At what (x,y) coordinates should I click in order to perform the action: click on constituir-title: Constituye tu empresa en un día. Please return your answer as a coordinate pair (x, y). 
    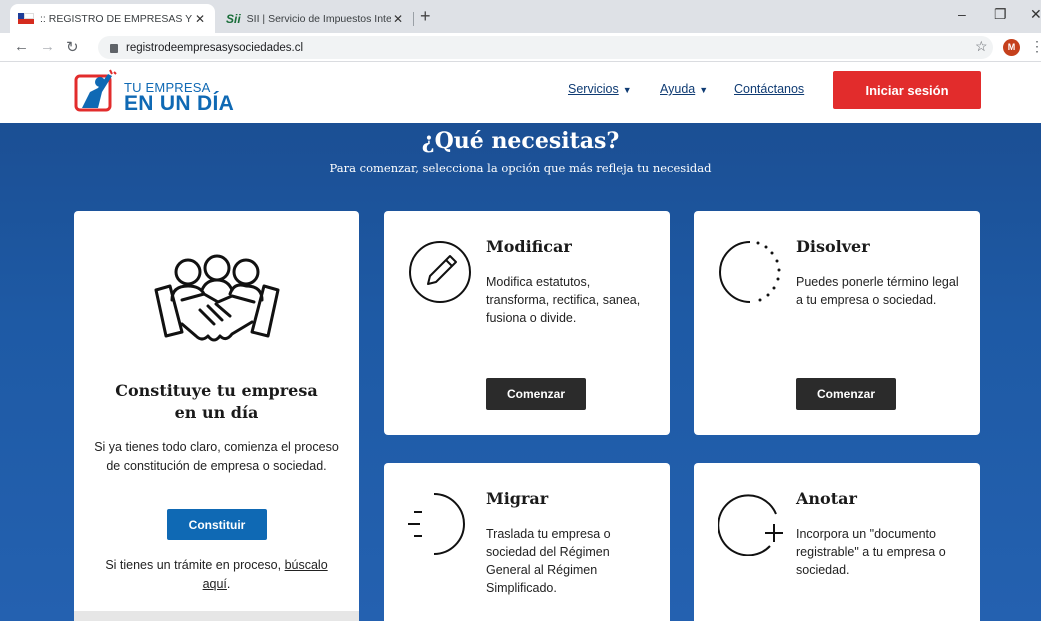
    Looking at the image, I should click on (216, 402).